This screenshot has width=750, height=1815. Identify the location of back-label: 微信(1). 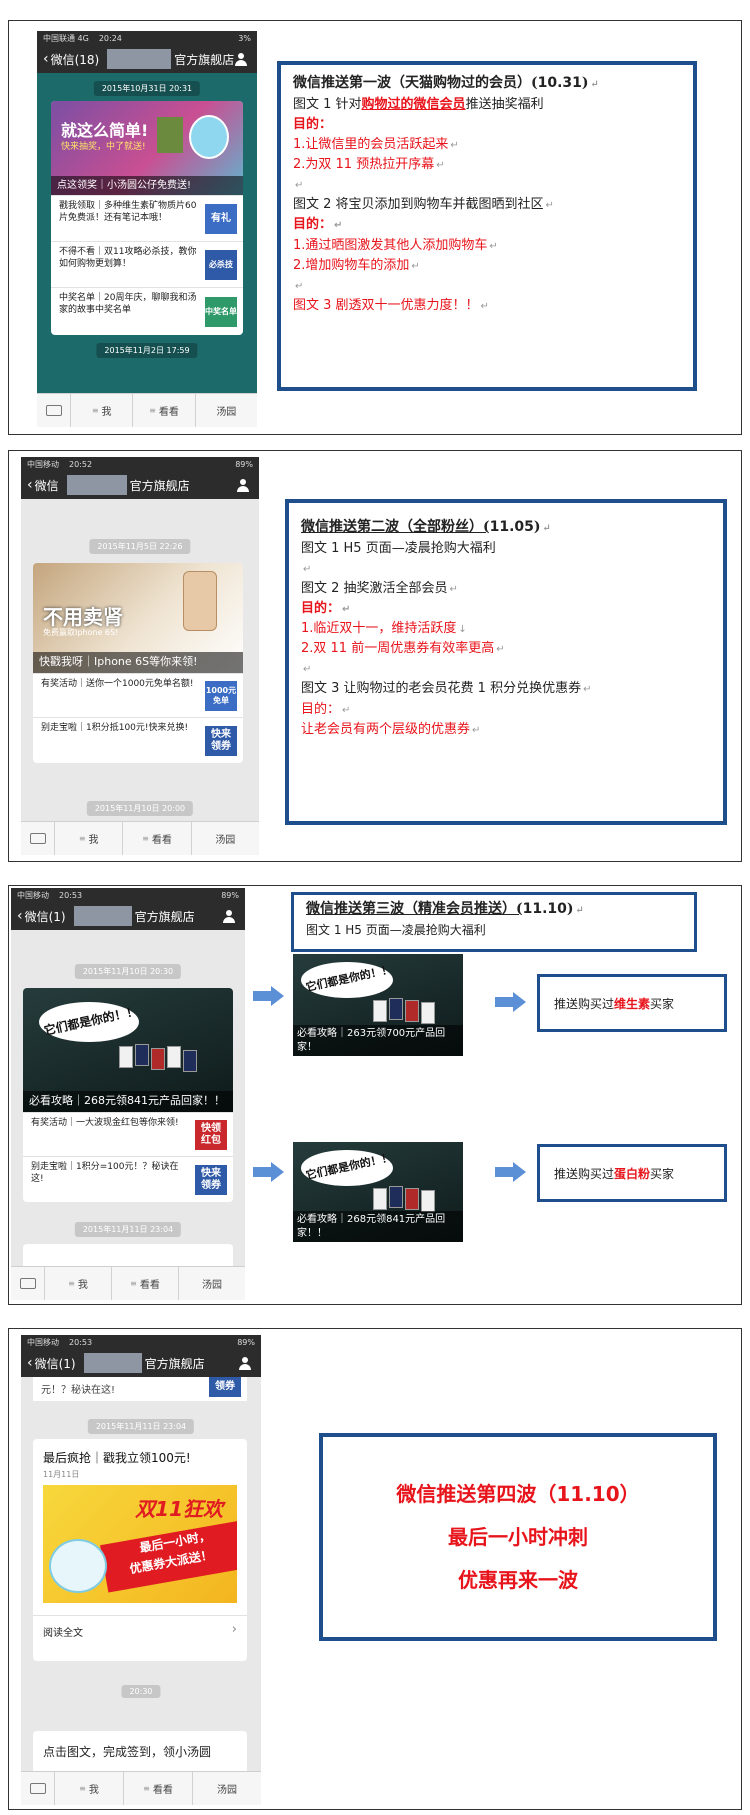
(45, 916).